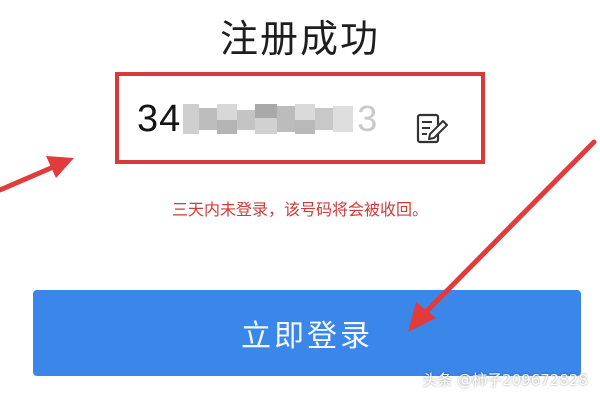  Describe the element at coordinates (159, 118) in the screenshot. I see `account-number-visible-digits: 34` at that location.